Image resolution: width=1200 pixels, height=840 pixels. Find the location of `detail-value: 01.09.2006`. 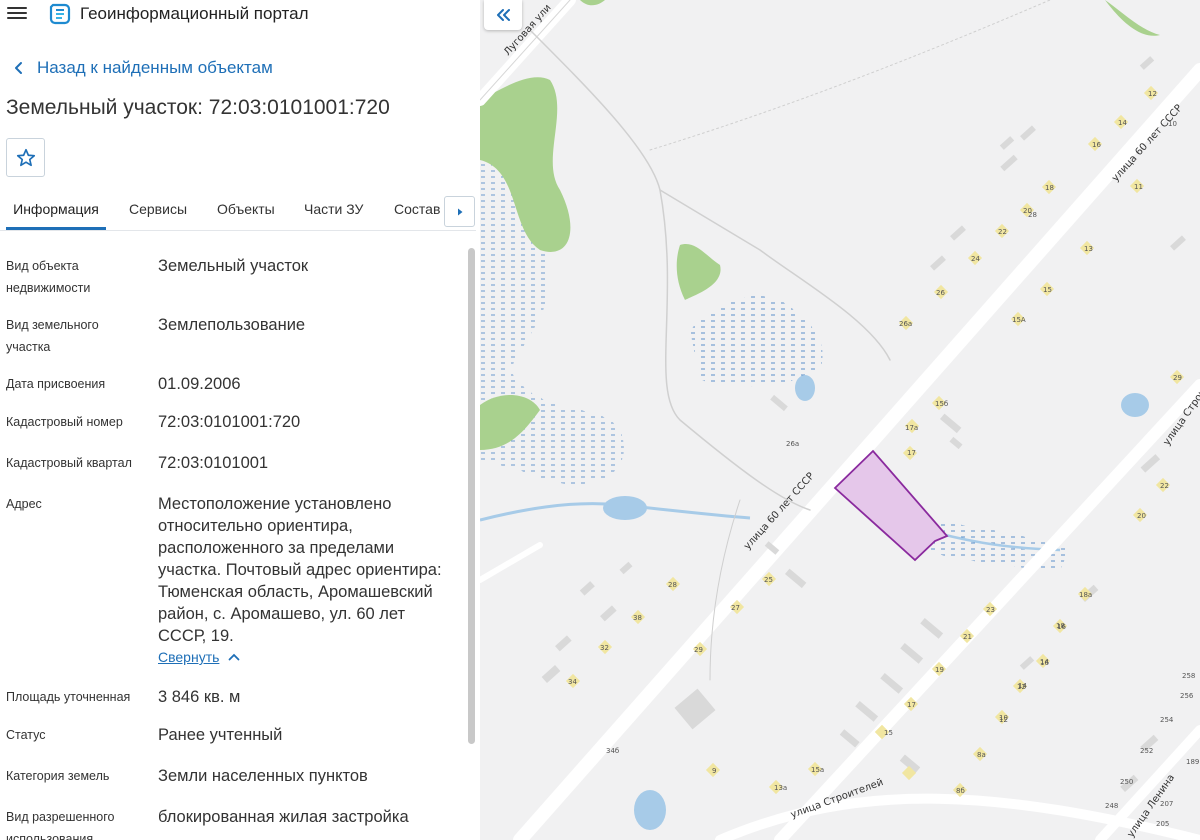

detail-value: 01.09.2006 is located at coordinates (199, 384).